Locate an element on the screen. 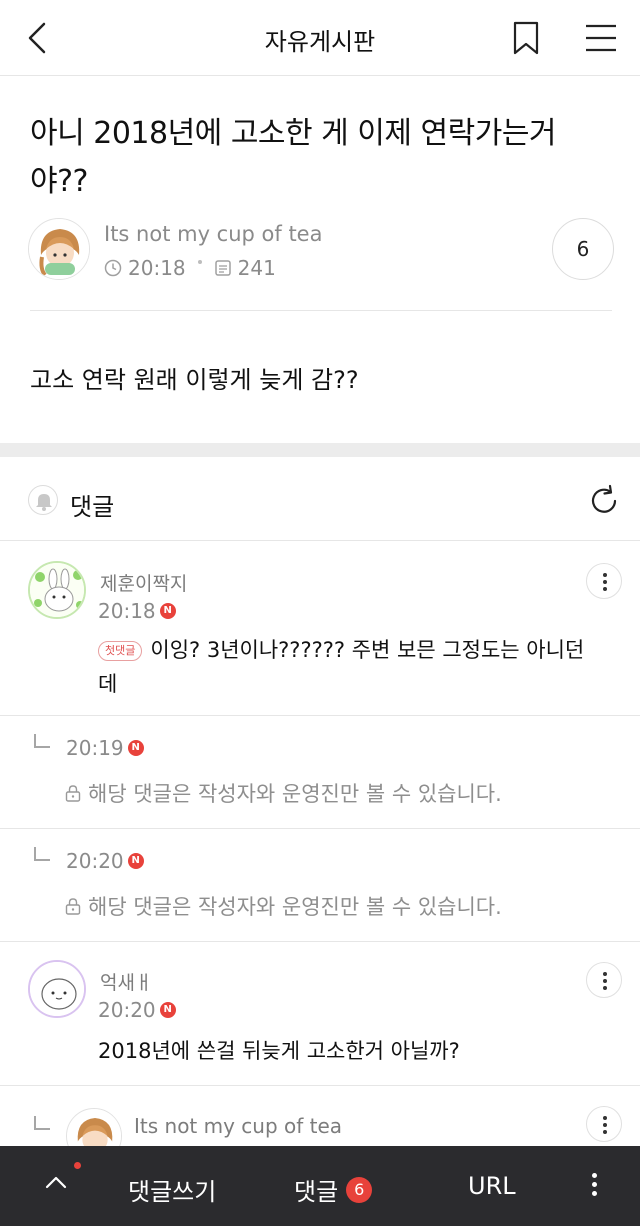 This screenshot has height=1226, width=640. bottom-action-bar: 댓글쓰기 댓글 6 URL is located at coordinates (320, 1186).